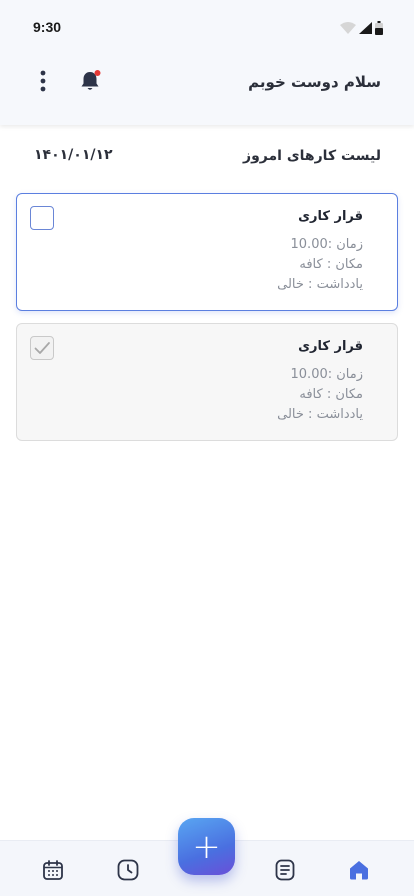  I want to click on battery-icon, so click(379, 28).